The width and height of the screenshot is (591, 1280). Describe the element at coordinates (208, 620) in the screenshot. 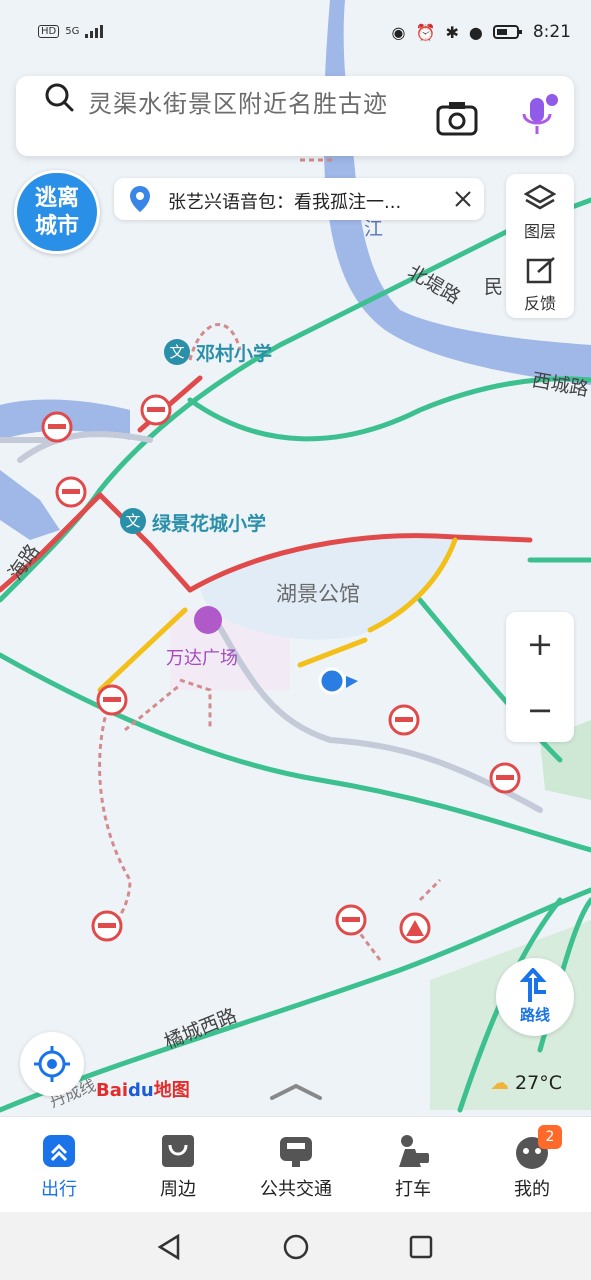

I see `shopping-poi-icon` at that location.